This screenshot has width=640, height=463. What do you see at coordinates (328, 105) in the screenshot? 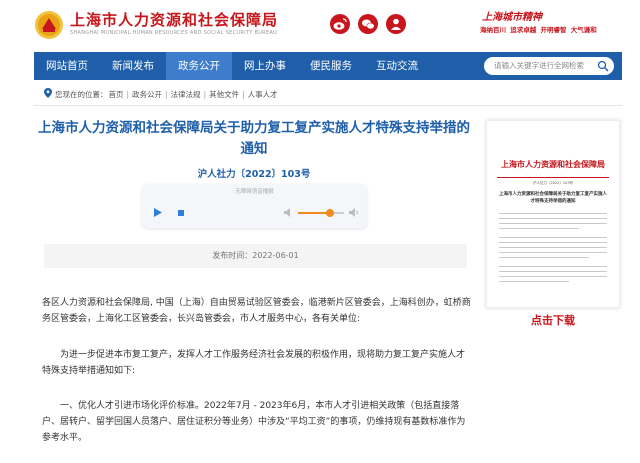
I see `divider` at bounding box center [328, 105].